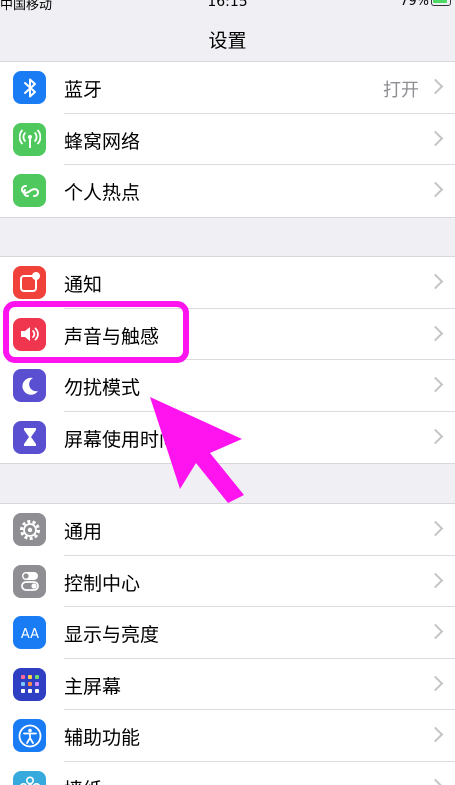 The width and height of the screenshot is (455, 785). I want to click on settings-row-hotspot: 个人热点, so click(227, 191).